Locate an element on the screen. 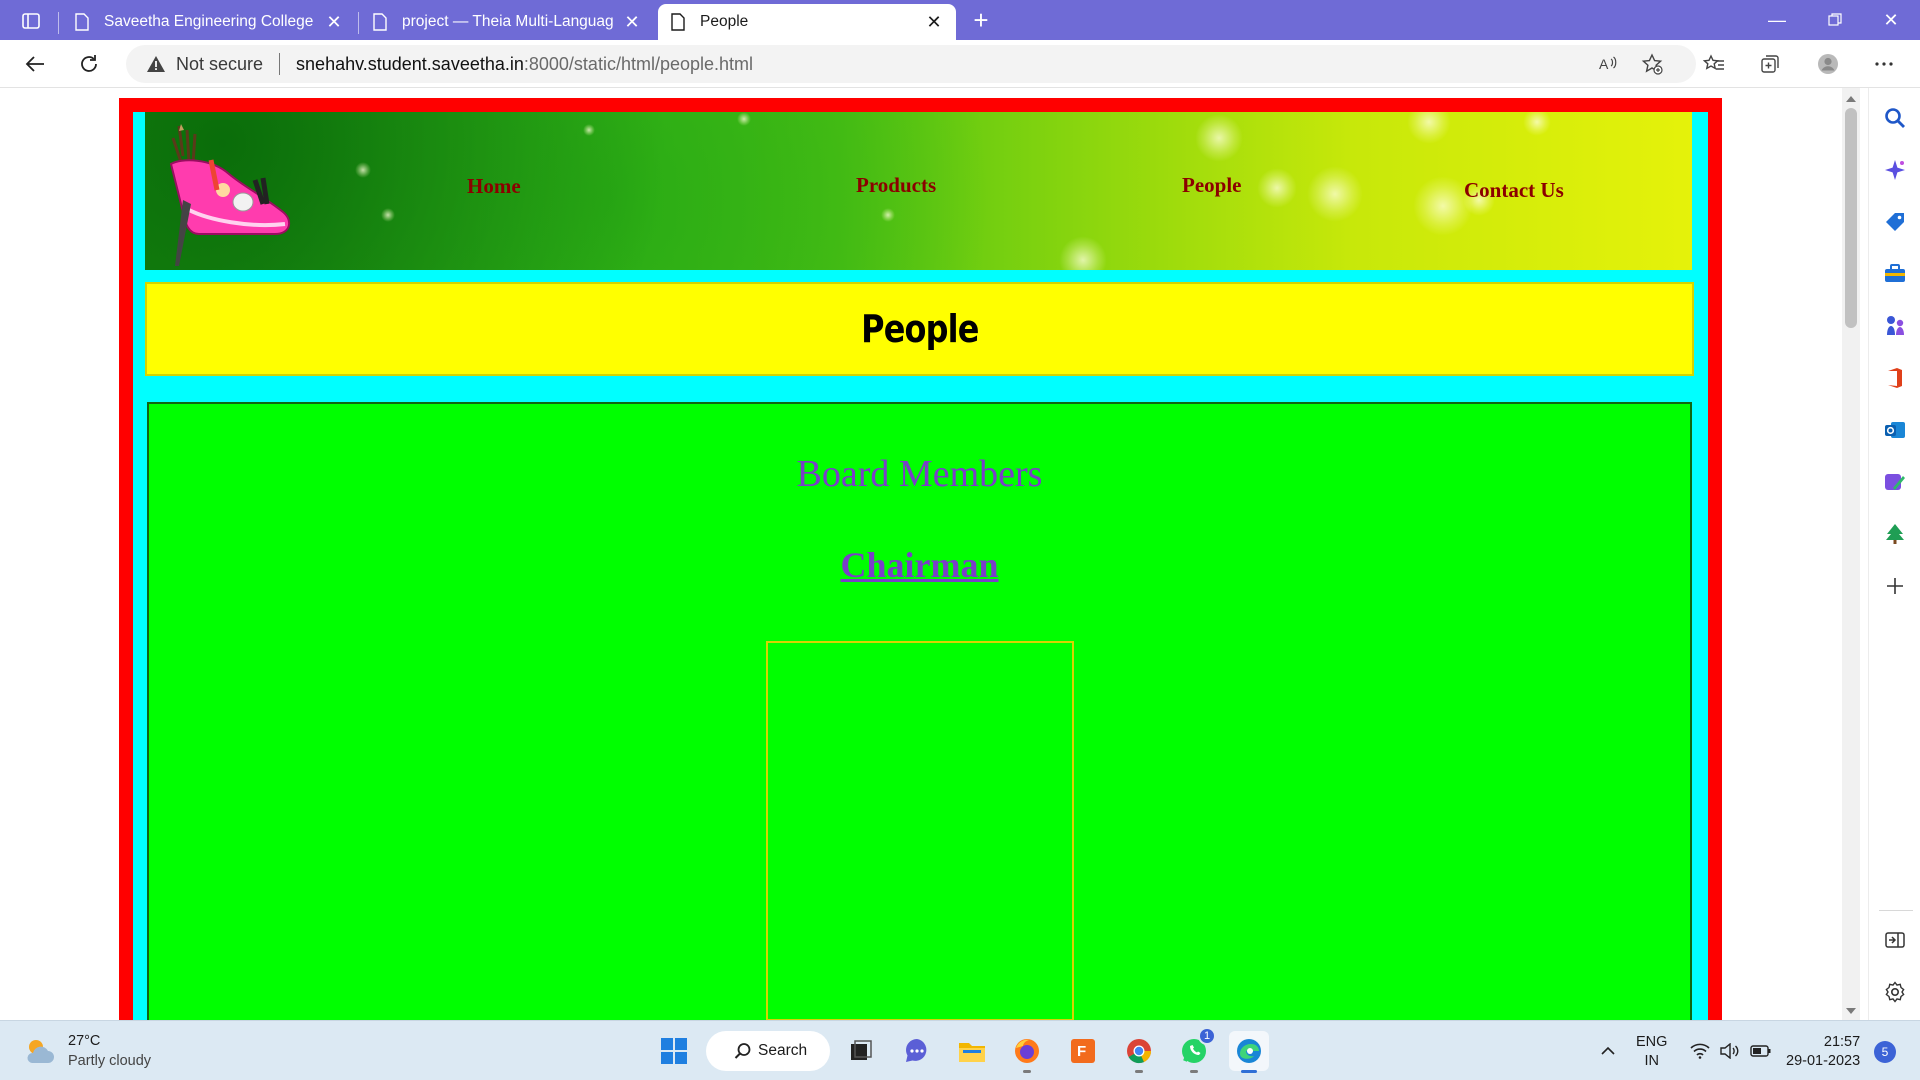 The image size is (1920, 1080). chairman-photo-placeholder is located at coordinates (920, 830).